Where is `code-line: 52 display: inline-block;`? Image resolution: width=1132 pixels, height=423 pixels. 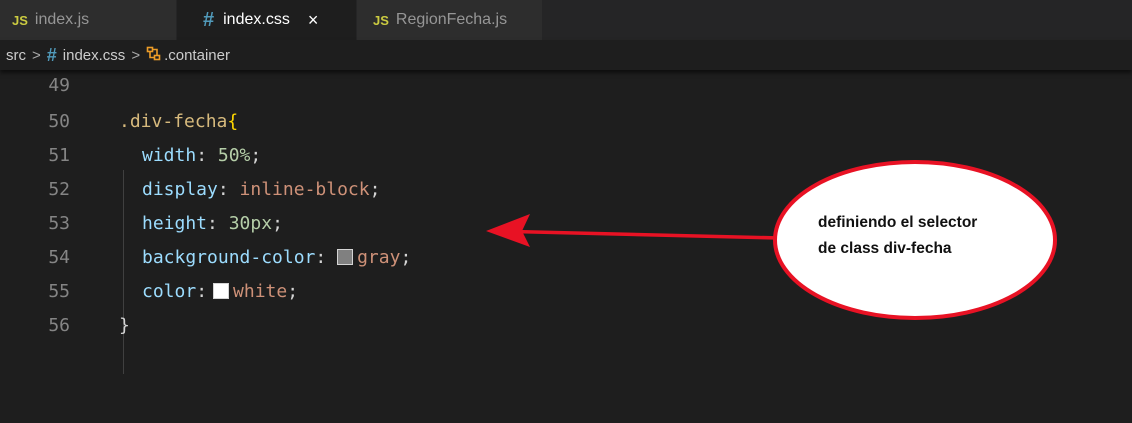 code-line: 52 display: inline-block; is located at coordinates (566, 189).